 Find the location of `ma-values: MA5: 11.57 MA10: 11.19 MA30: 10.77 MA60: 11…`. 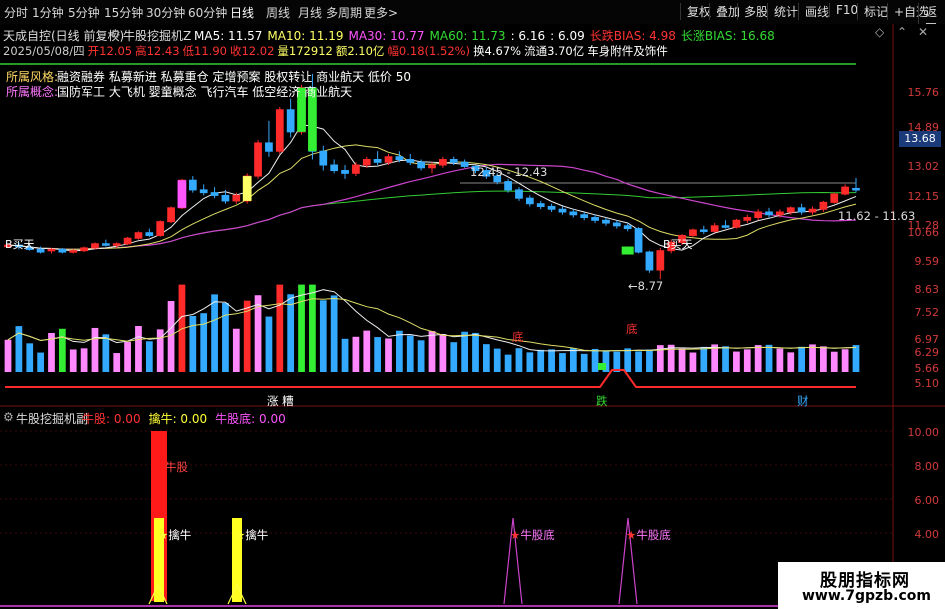

ma-values: MA5: 11.57 MA10: 11.19 MA30: 10.77 MA60: 11… is located at coordinates (487, 35).